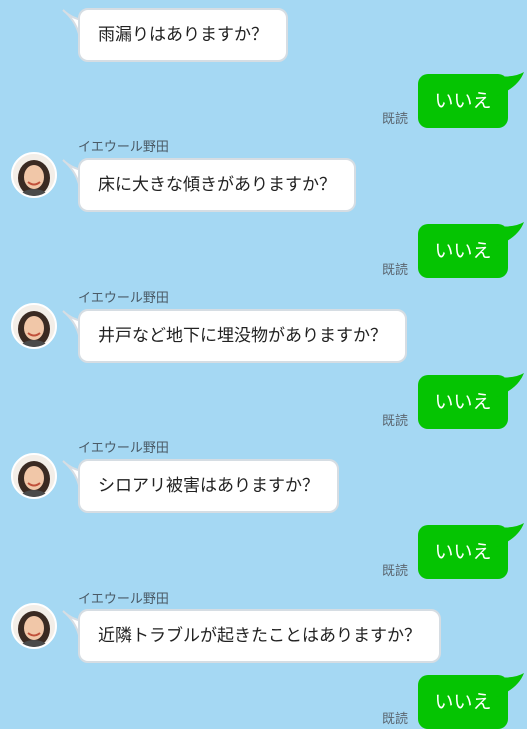 This screenshot has height=729, width=527. What do you see at coordinates (183, 35) in the screenshot?
I see `incoming-message-bubble: 雨漏りはありますか？` at bounding box center [183, 35].